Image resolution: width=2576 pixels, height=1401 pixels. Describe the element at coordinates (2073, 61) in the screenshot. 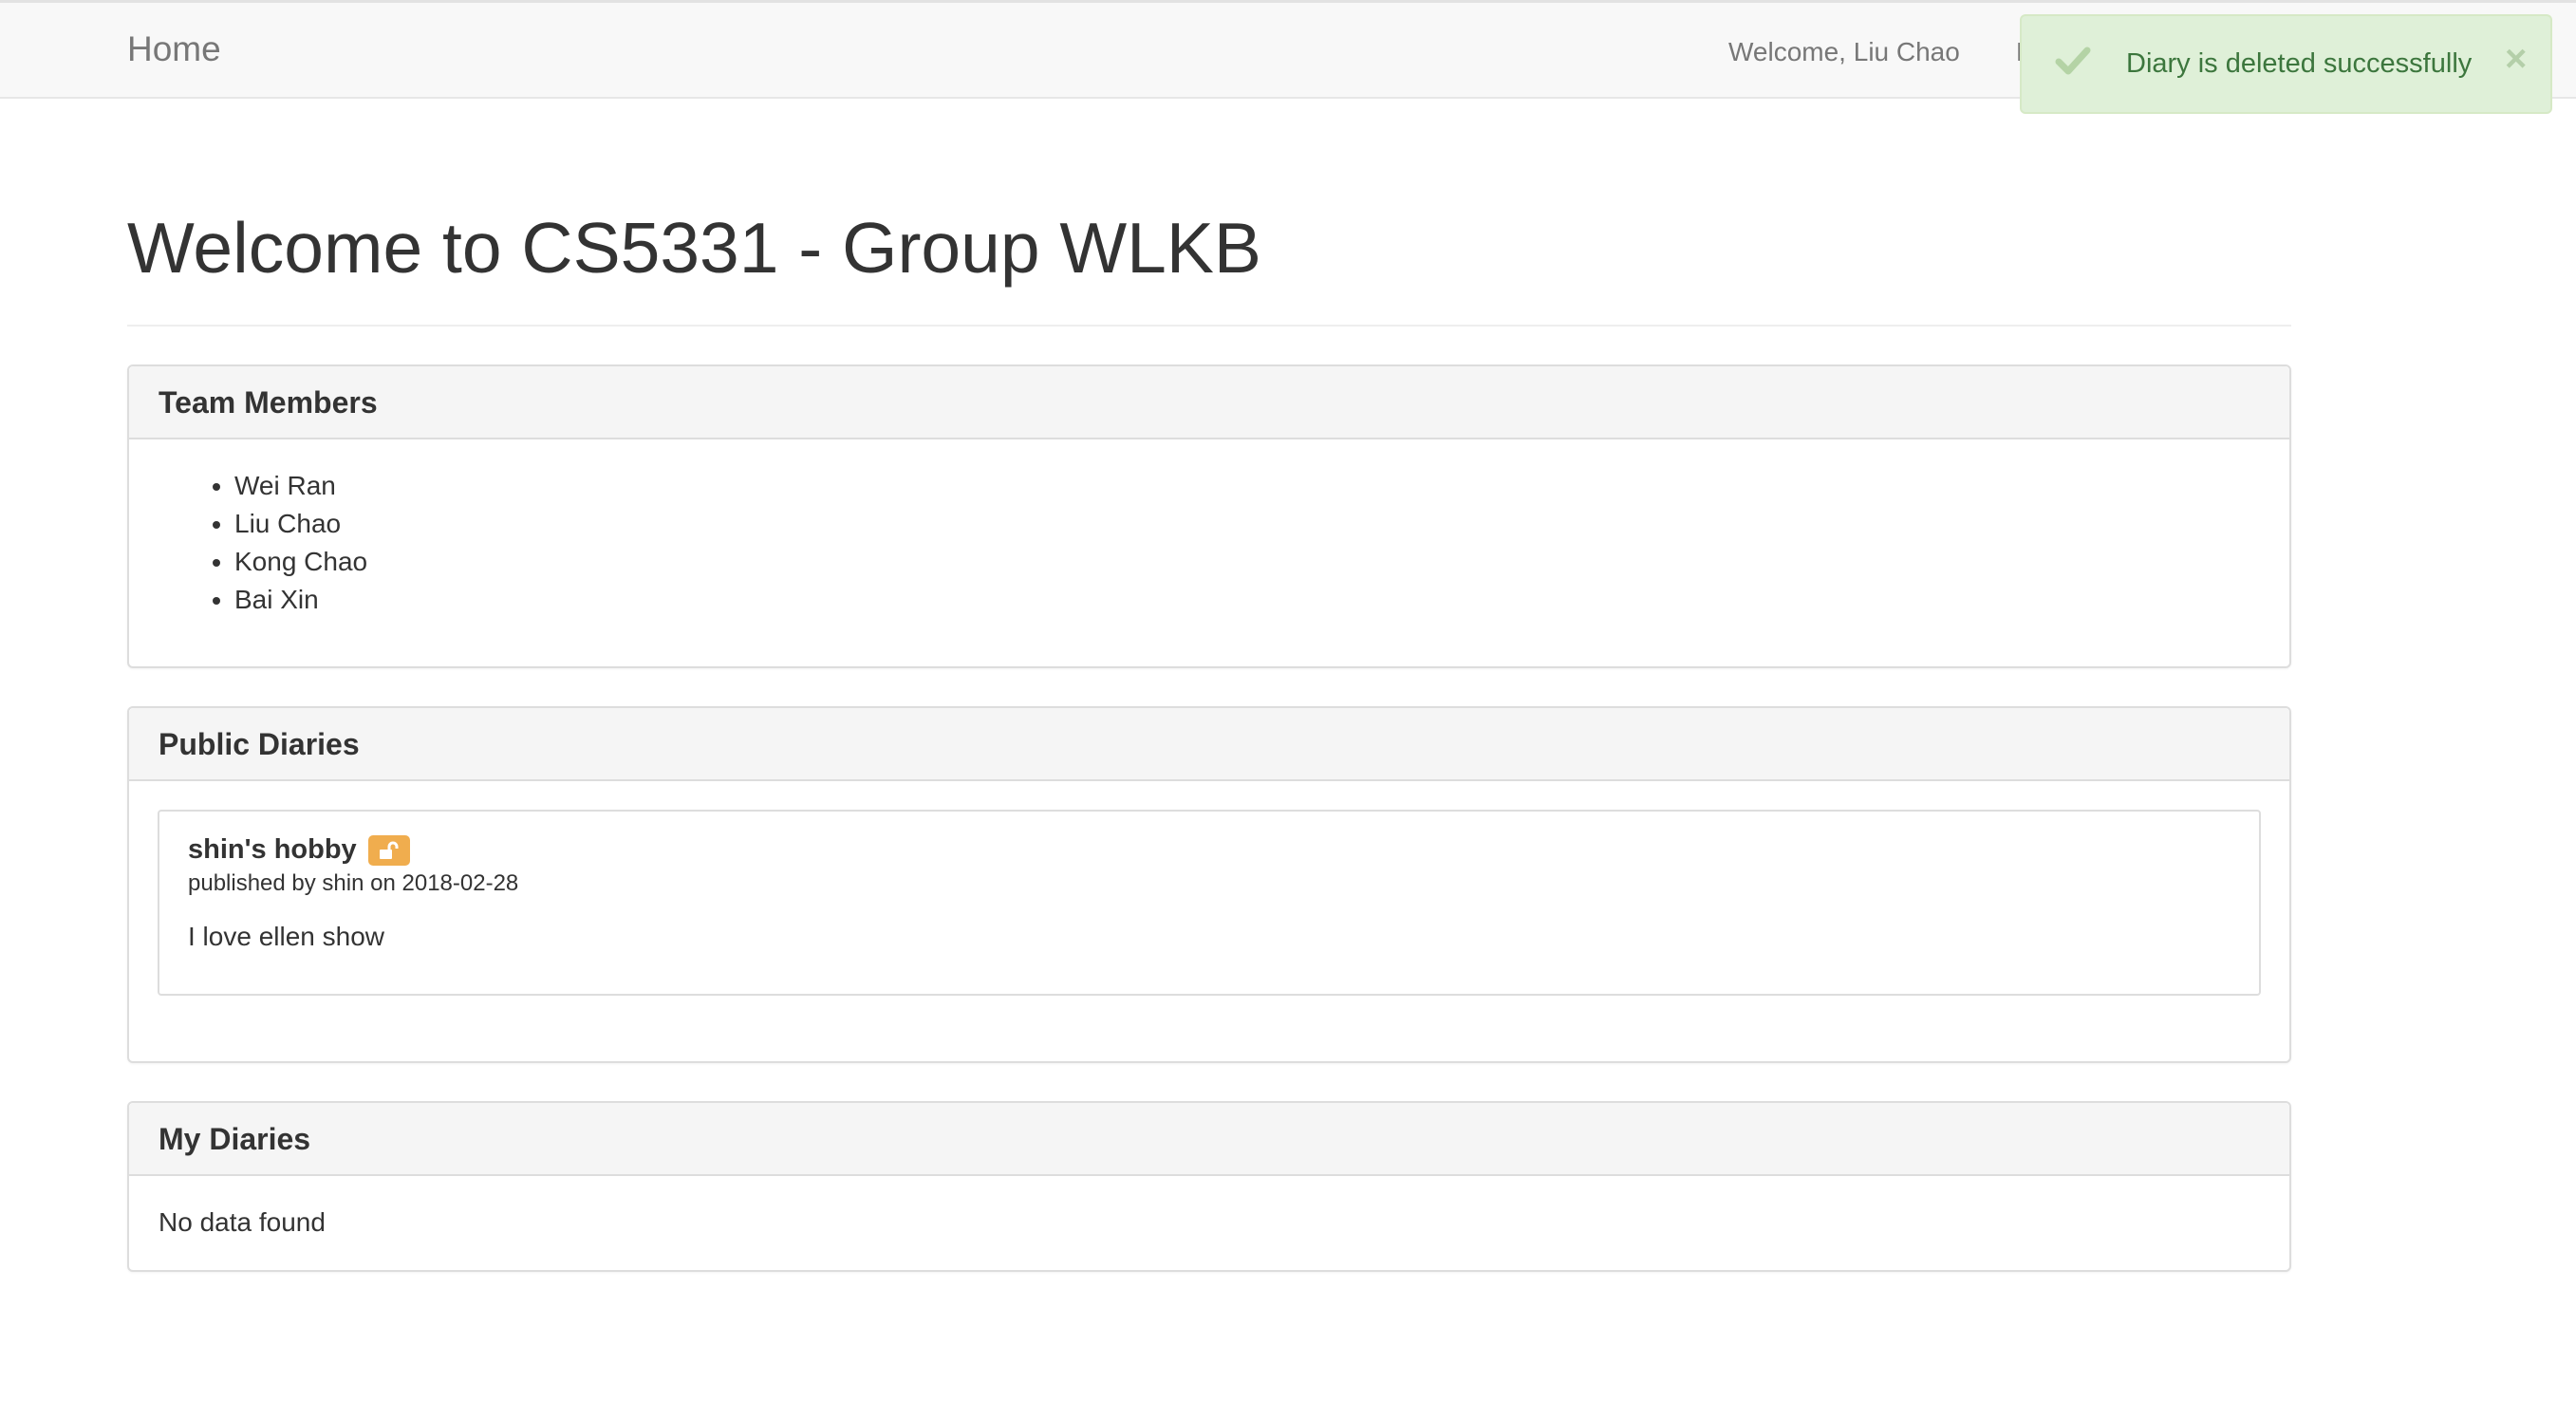

I see `check-icon` at that location.